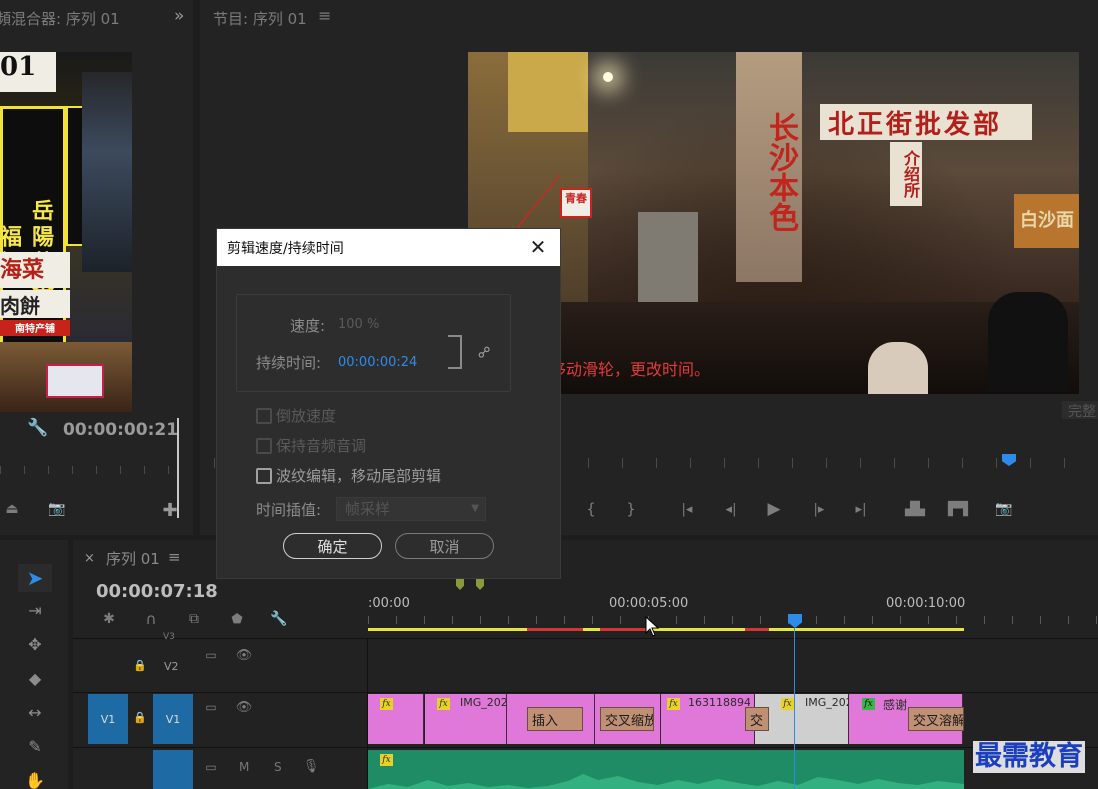  Describe the element at coordinates (194, 619) in the screenshot. I see `linked-selection-icon: ⧉` at that location.